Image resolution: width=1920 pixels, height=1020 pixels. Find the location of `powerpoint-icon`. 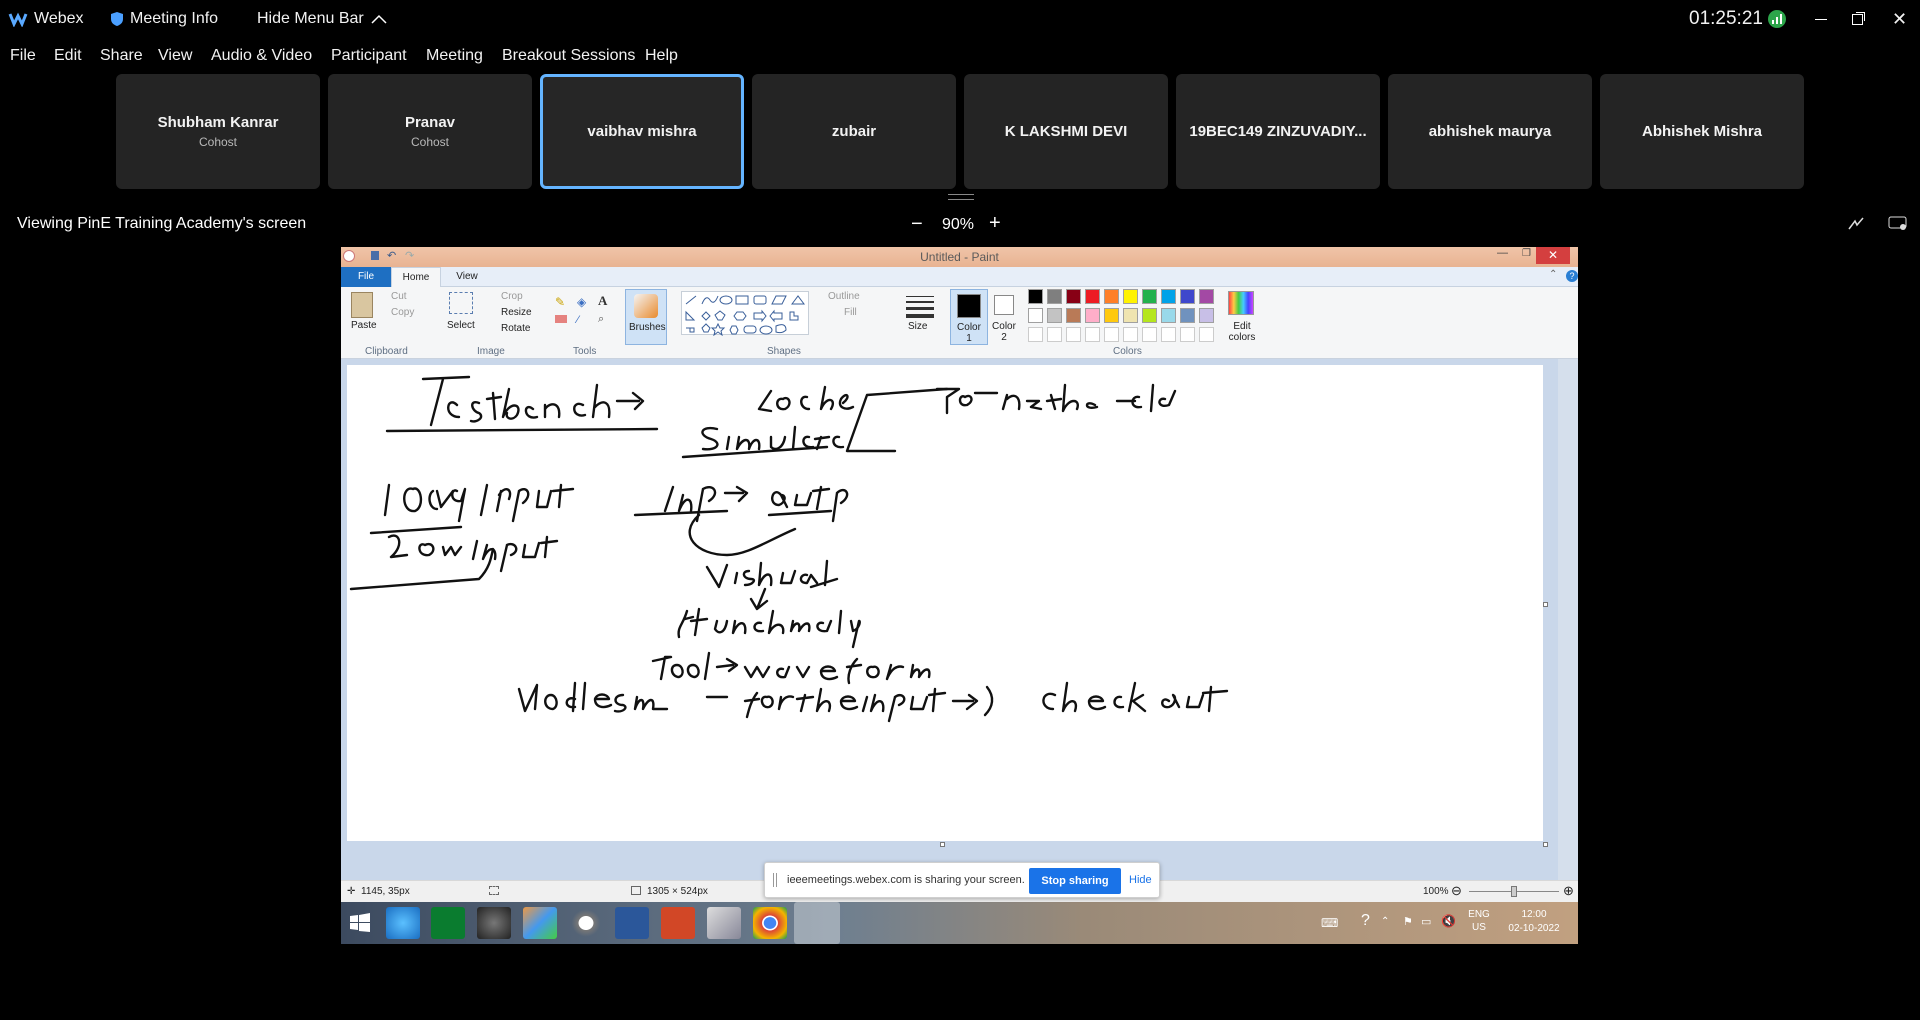

powerpoint-icon is located at coordinates (678, 923).